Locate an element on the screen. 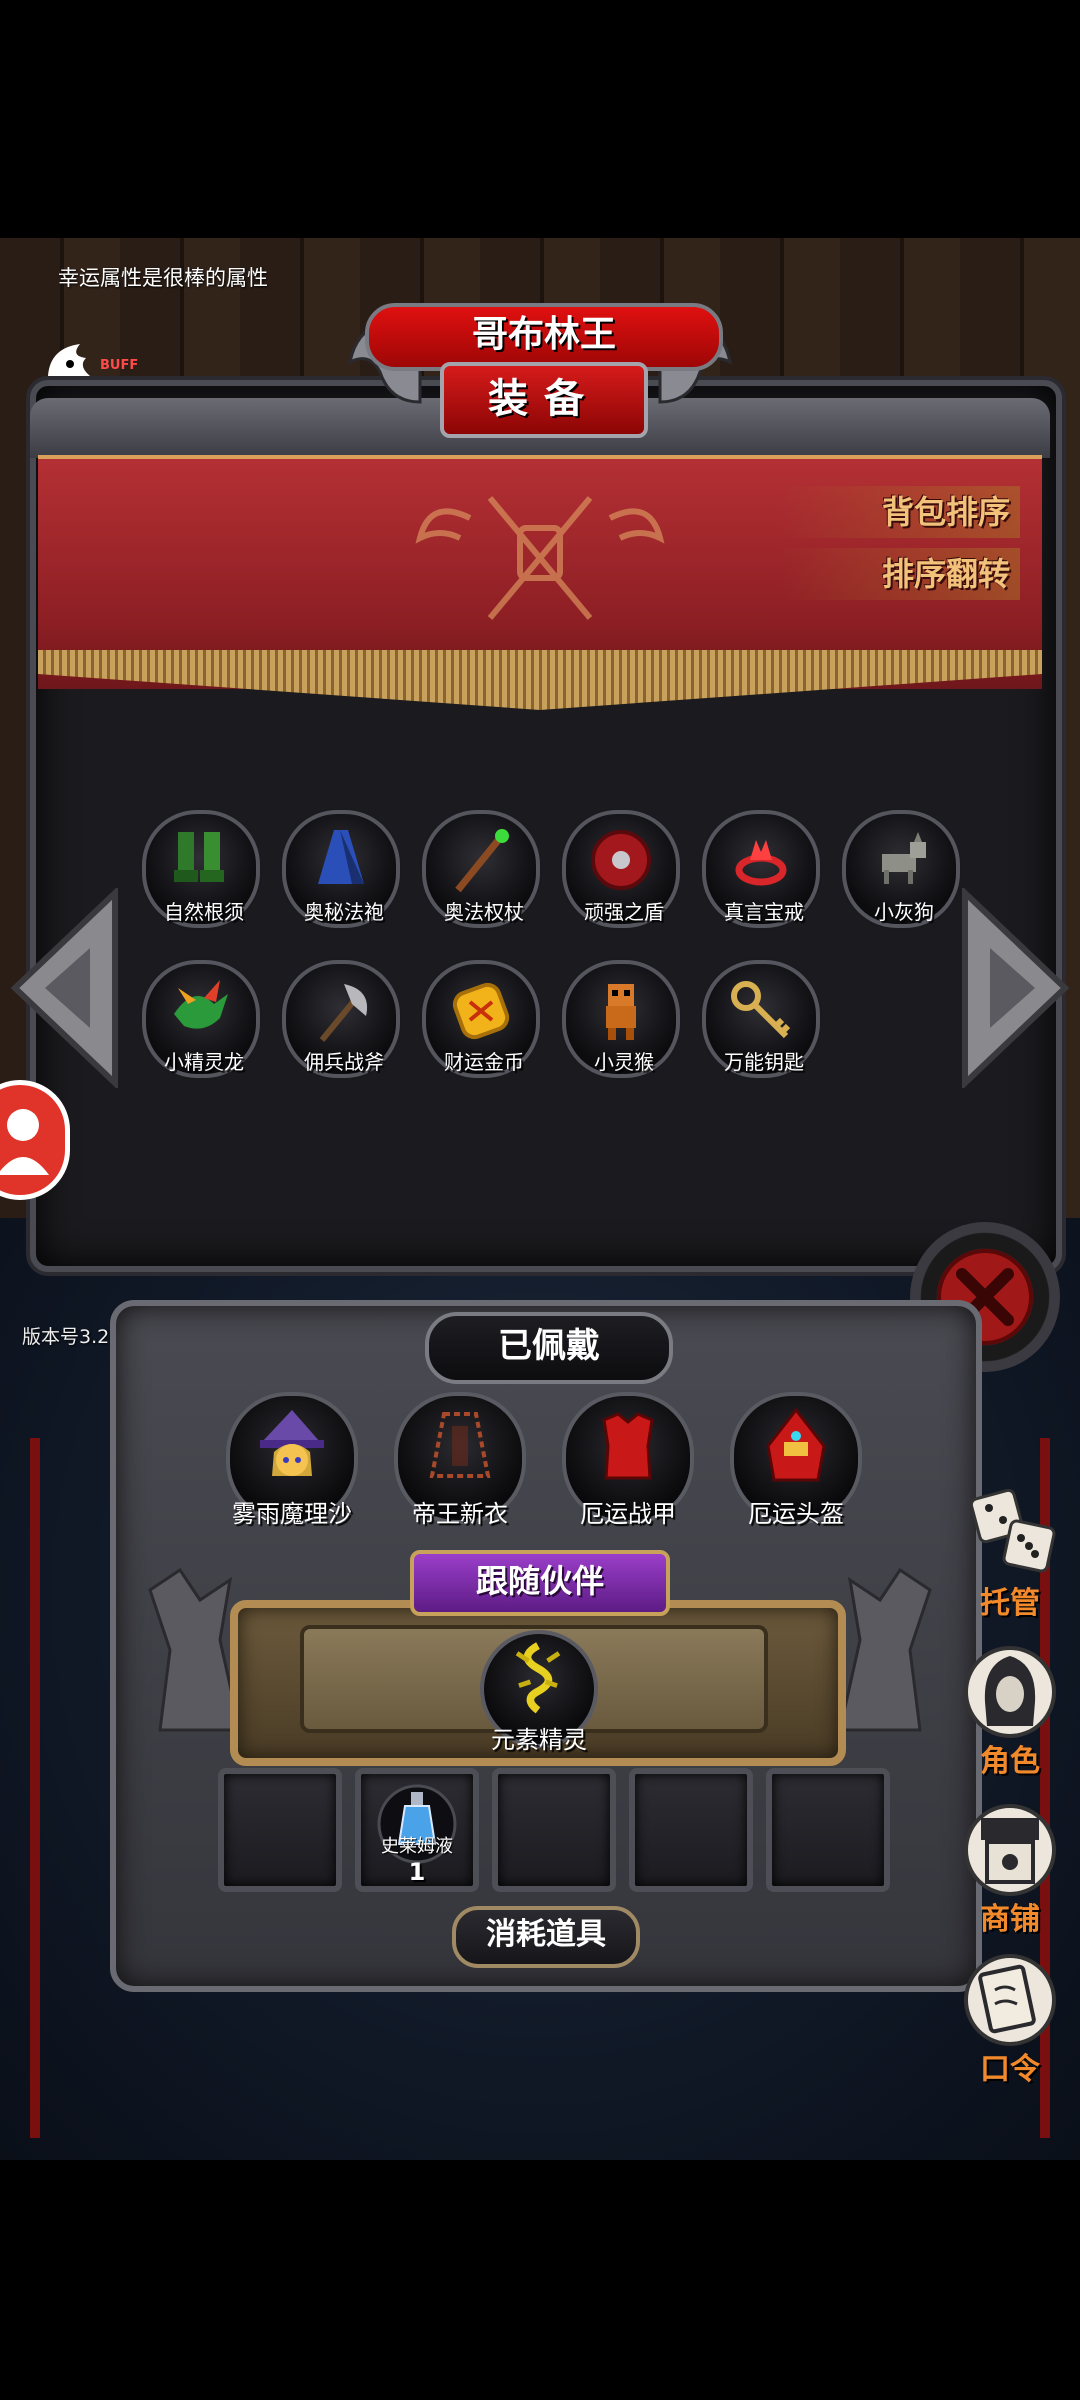 The height and width of the screenshot is (2400, 1080). shop-icon is located at coordinates (1010, 1850).